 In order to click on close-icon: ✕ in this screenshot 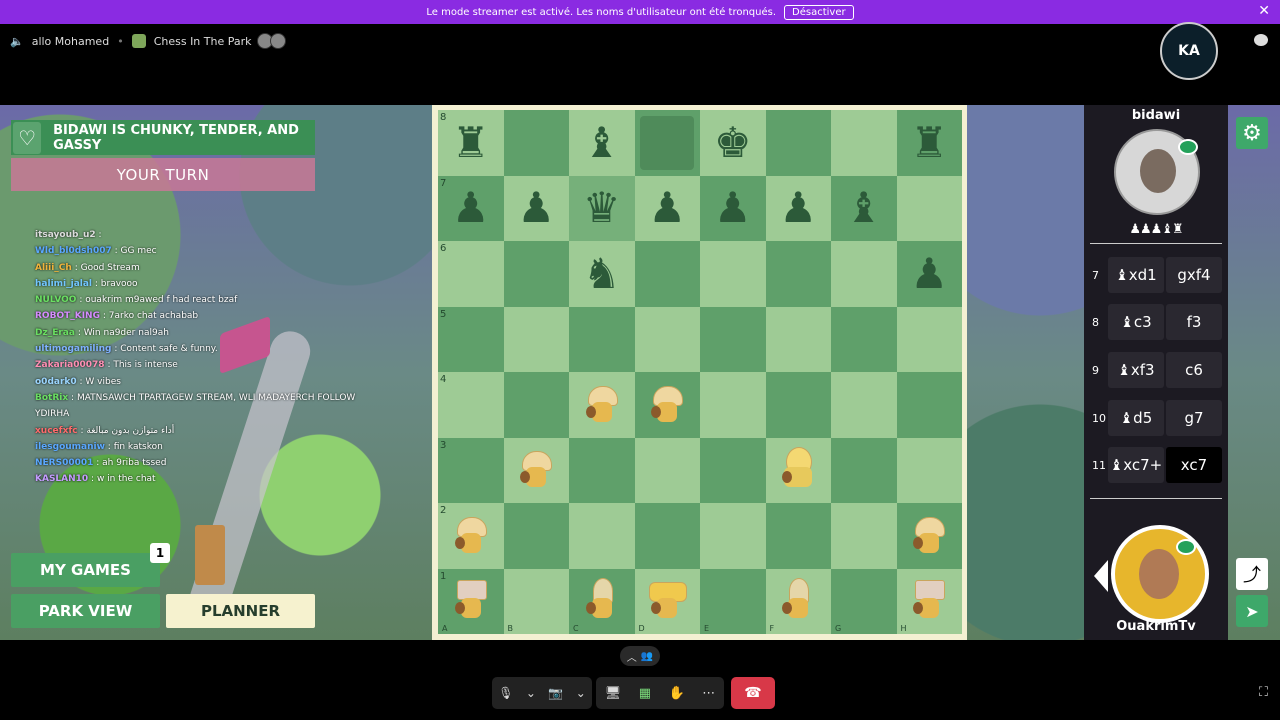, I will do `click(1264, 11)`.